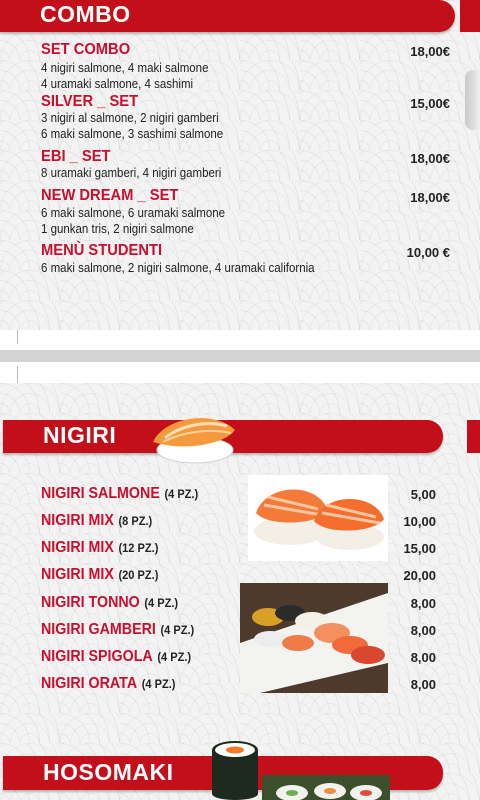 The image size is (480, 800). I want to click on nigiri-item: NIGIRI MIX (12 PZ.), so click(99, 548).